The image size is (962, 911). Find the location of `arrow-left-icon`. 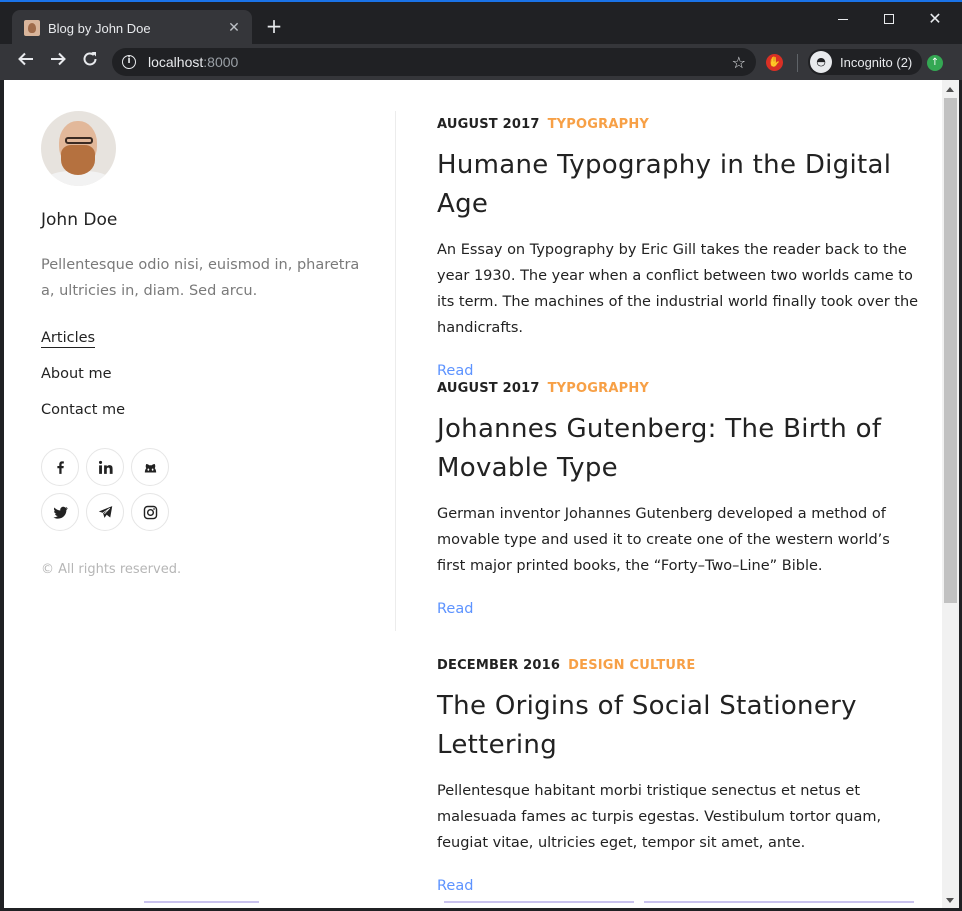

arrow-left-icon is located at coordinates (25, 59).